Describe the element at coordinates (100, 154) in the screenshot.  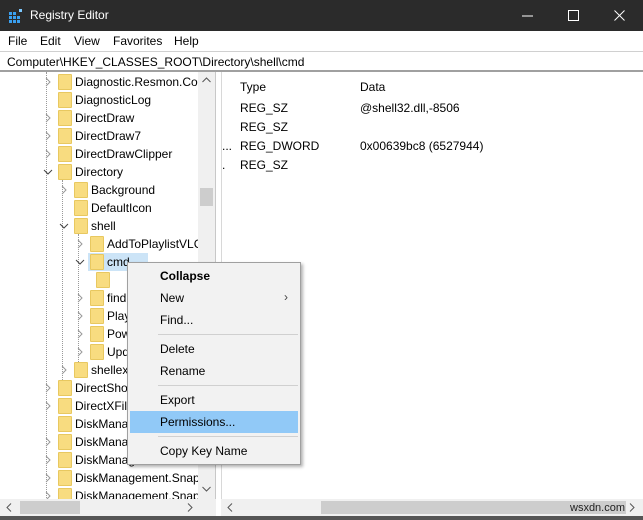
I see `tree-item: DirectDrawClipper` at that location.